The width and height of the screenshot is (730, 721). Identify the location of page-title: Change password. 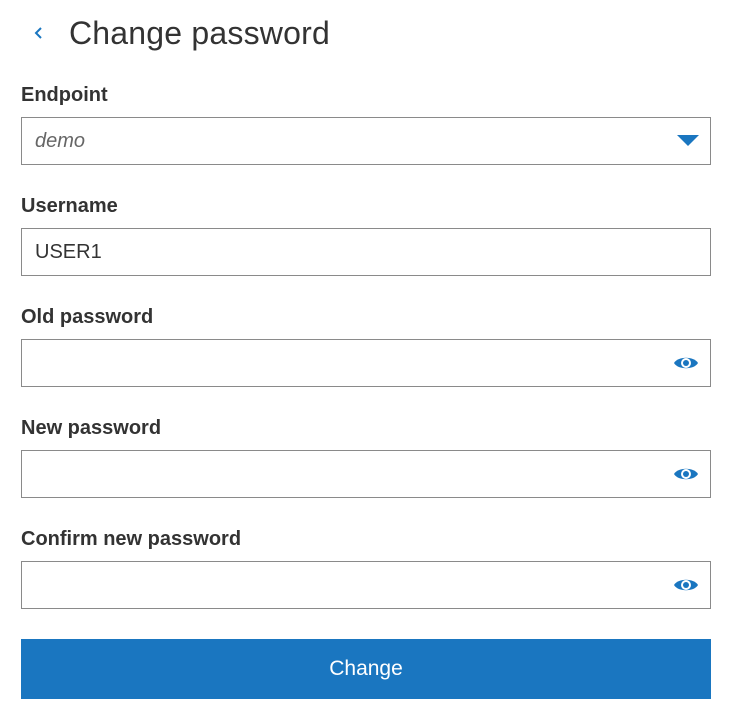
(199, 32).